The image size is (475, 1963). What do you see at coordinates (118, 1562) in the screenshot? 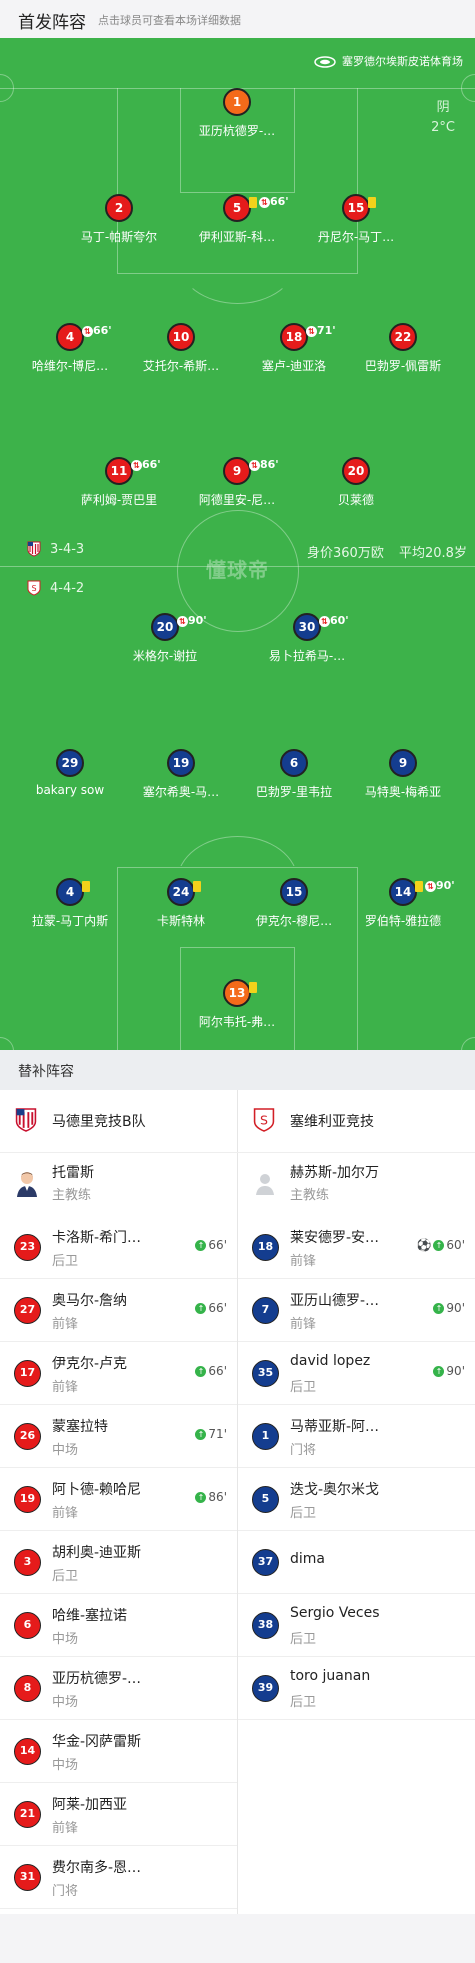
I see `sub-row: 3 胡利奥-迪亚斯 后卫` at bounding box center [118, 1562].